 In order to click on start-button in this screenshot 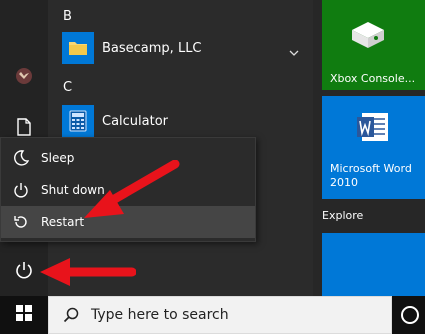, I will do `click(24, 315)`.